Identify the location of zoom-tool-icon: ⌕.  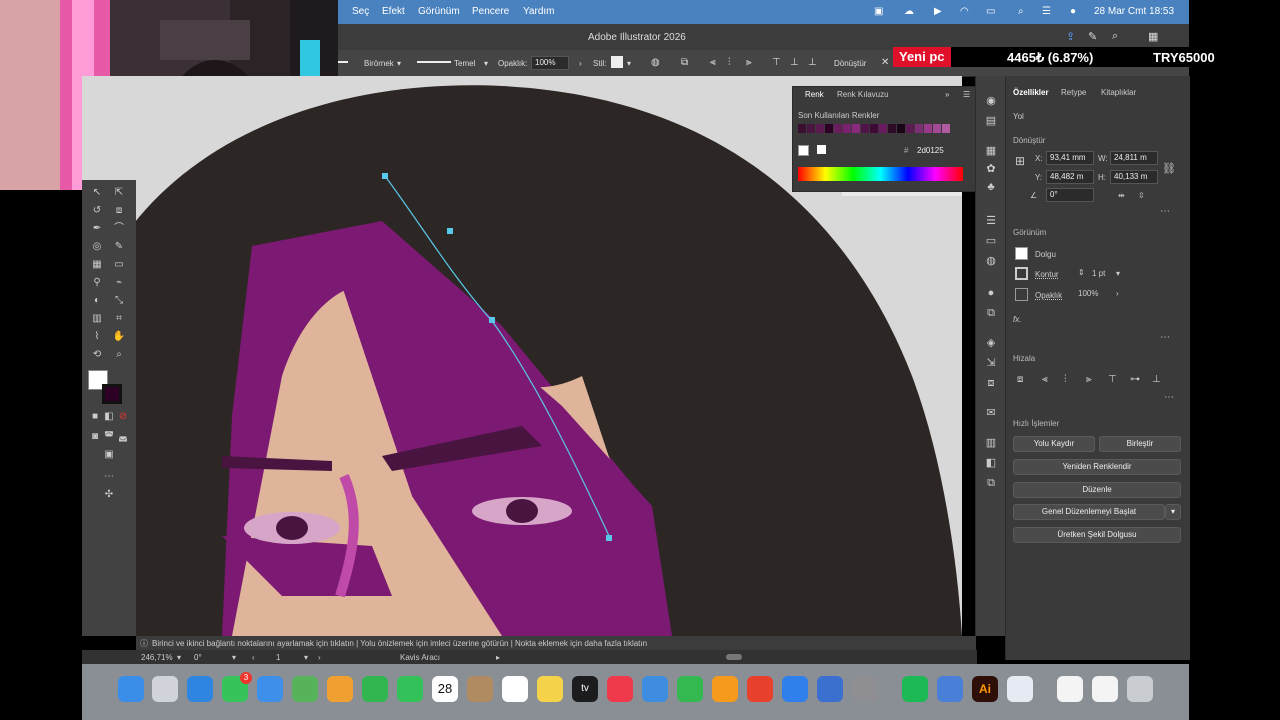
(119, 355).